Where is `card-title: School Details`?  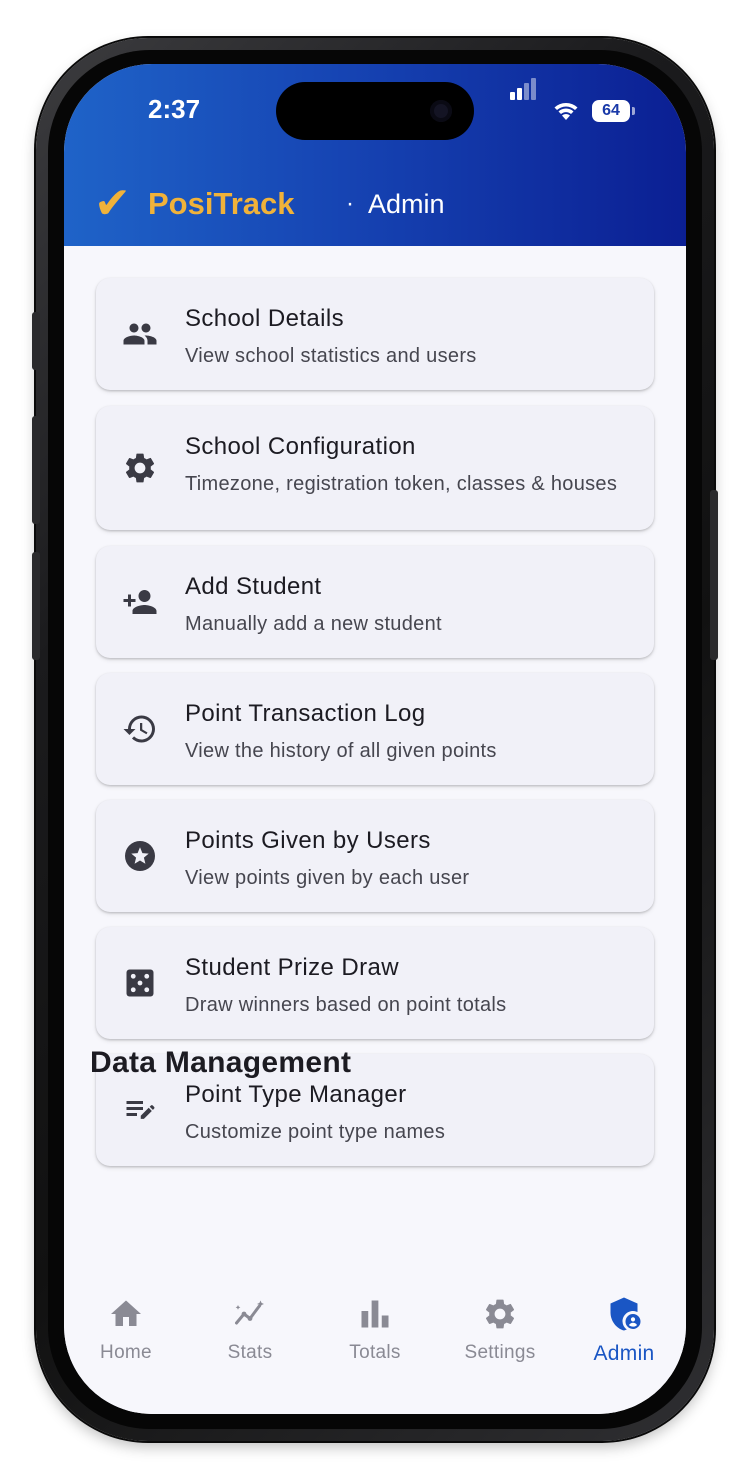
card-title: School Details is located at coordinates (265, 318).